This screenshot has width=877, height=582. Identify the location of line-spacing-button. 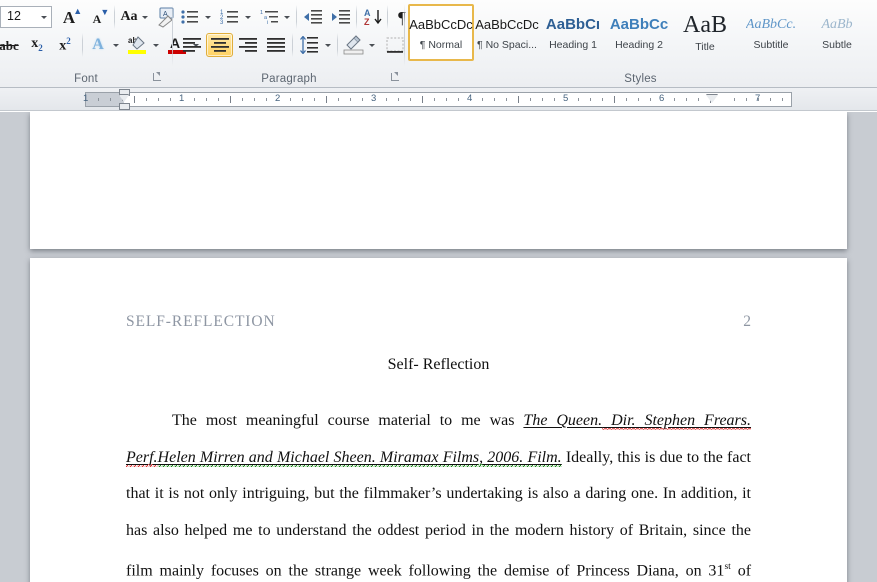
(309, 45).